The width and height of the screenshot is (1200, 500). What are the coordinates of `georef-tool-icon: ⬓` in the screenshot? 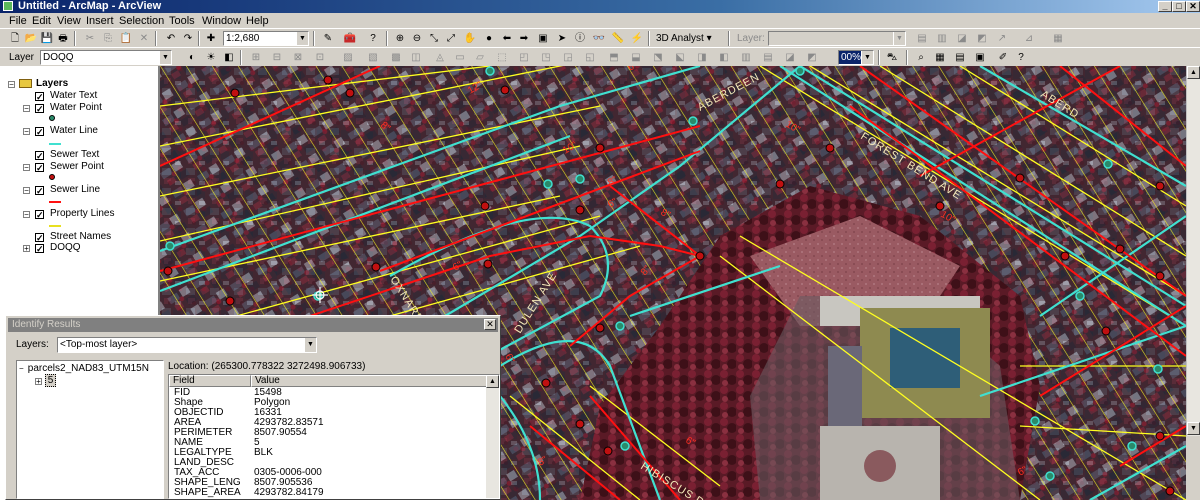 It's located at (636, 57).